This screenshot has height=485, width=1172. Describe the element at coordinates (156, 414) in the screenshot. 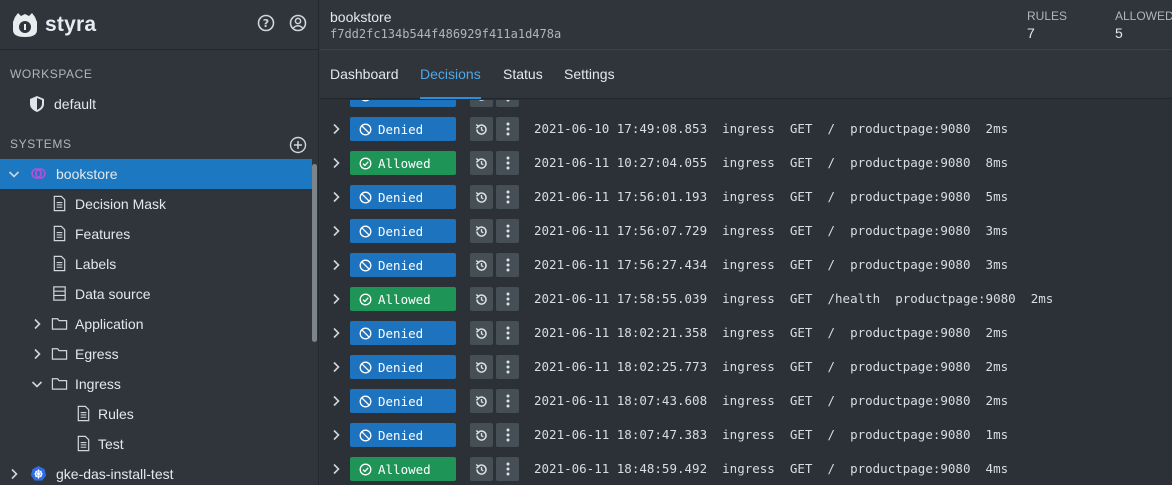

I see `tree-item: Rules` at that location.